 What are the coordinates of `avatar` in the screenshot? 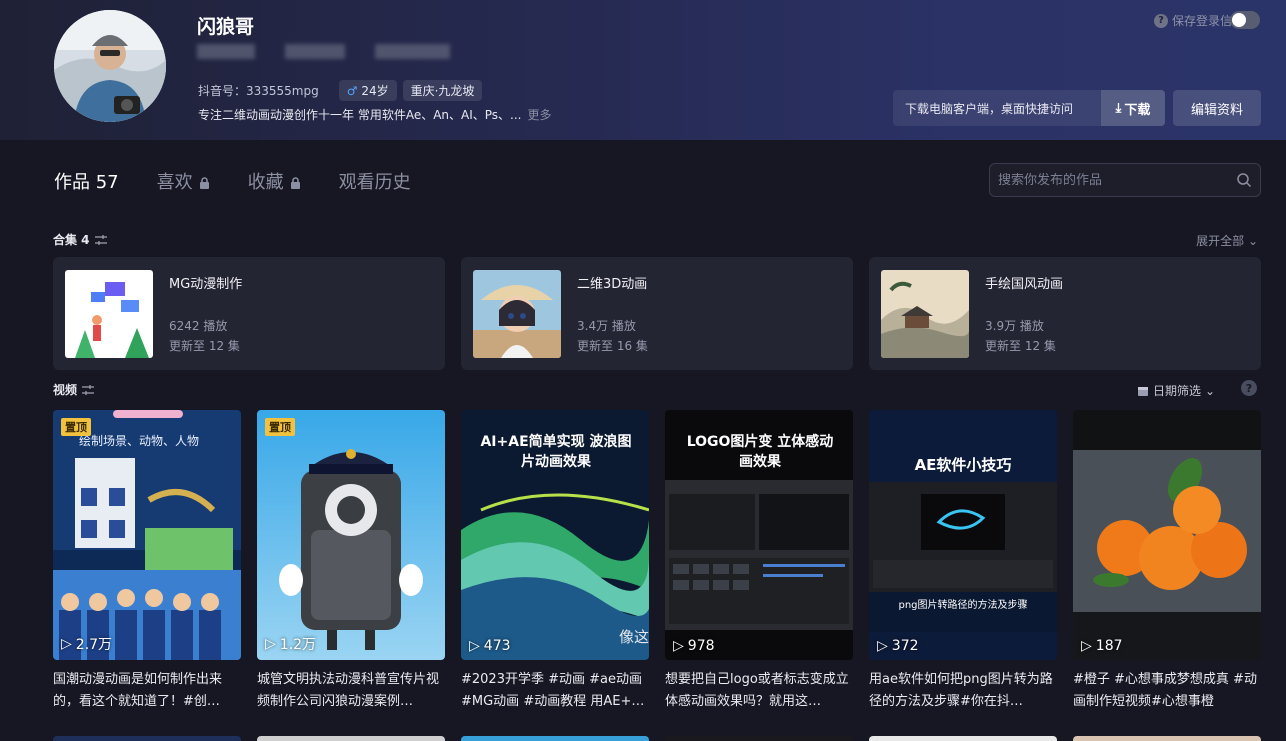 It's located at (110, 66).